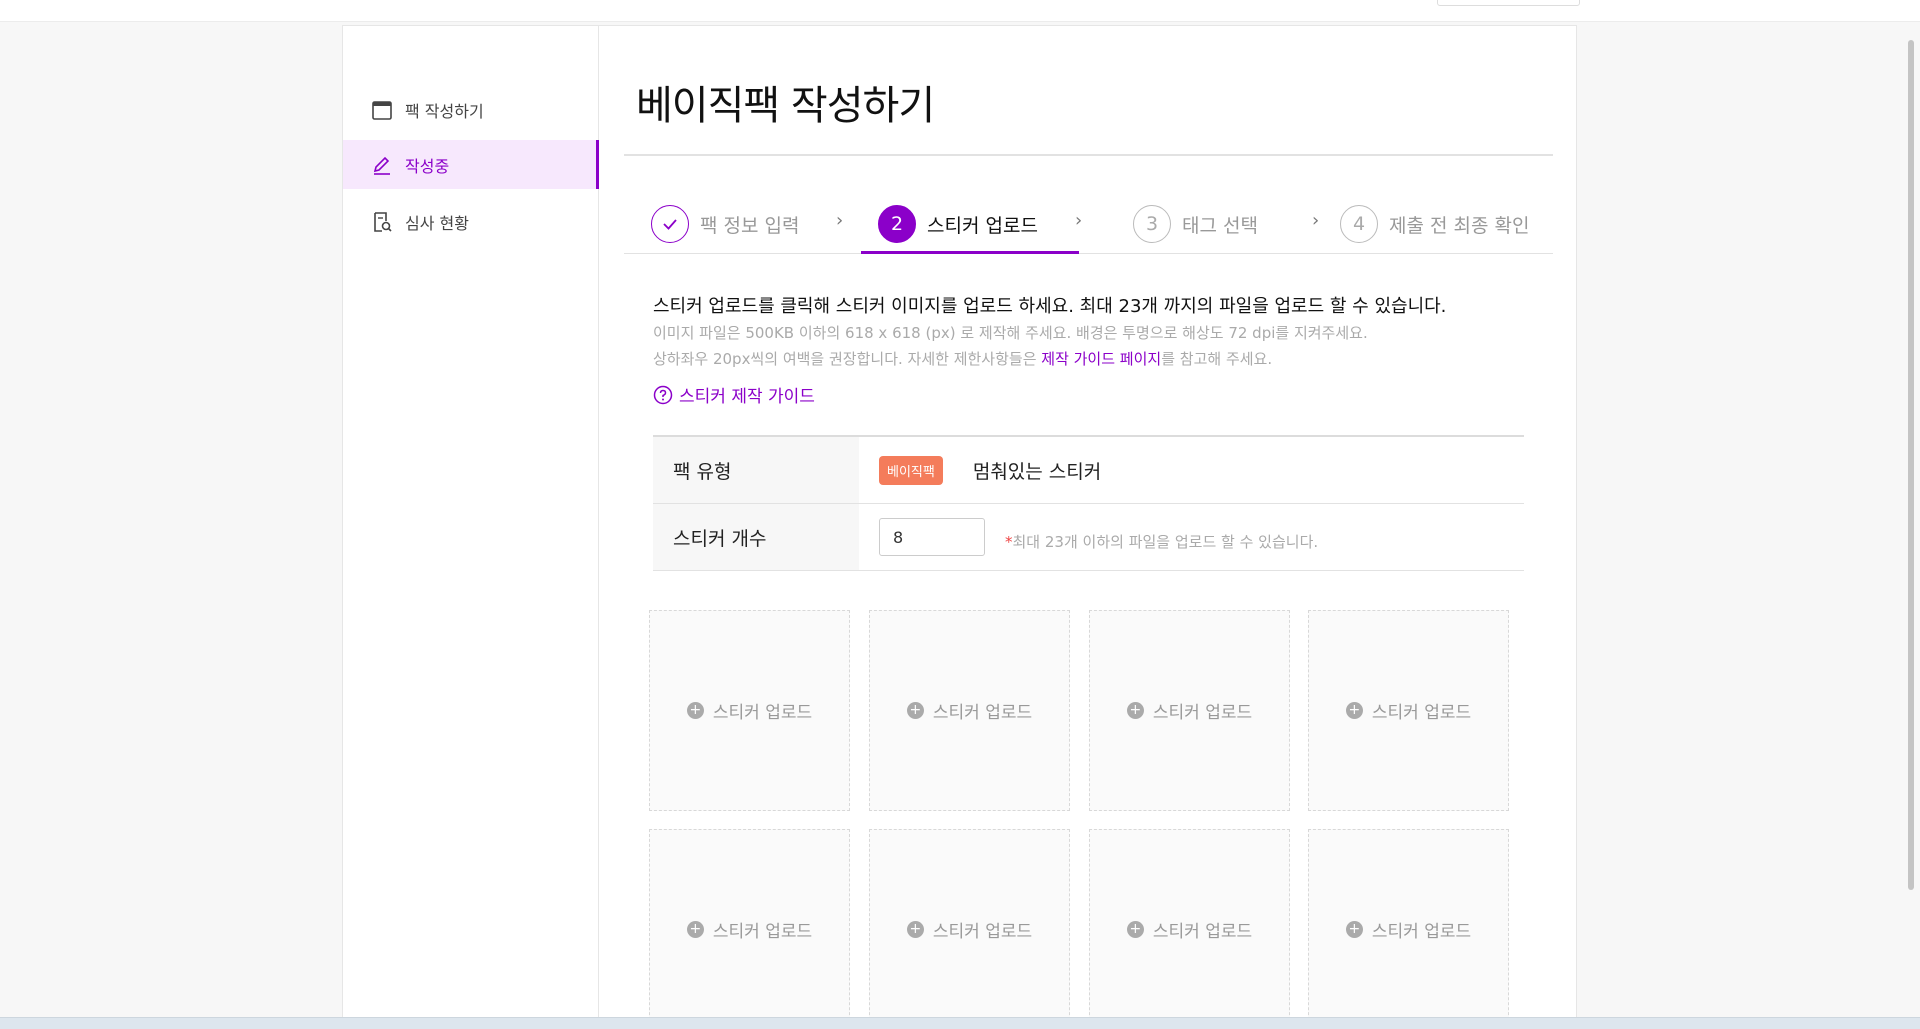 This screenshot has height=1029, width=1920. What do you see at coordinates (1911, 465) in the screenshot?
I see `page-scrollbar` at bounding box center [1911, 465].